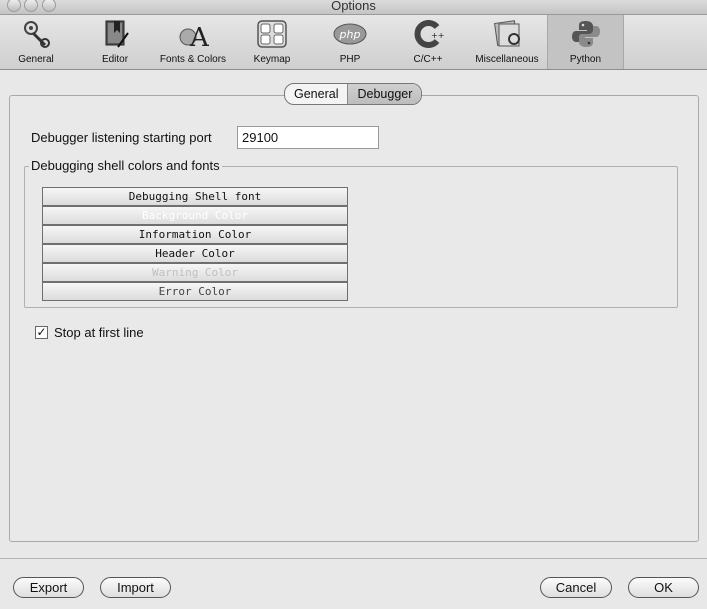 The image size is (707, 609). Describe the element at coordinates (585, 34) in the screenshot. I see `python-logo-icon` at that location.